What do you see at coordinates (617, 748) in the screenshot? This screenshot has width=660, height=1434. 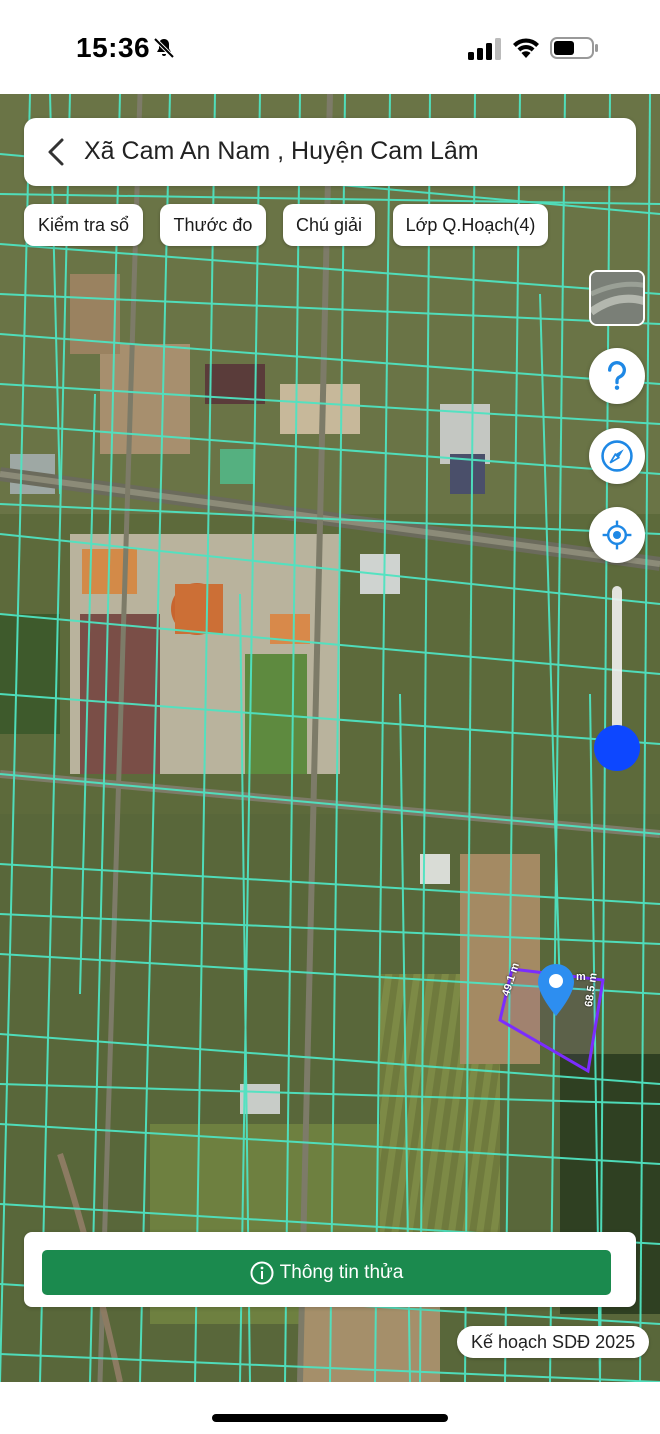 I see `zoom-slider-knob` at bounding box center [617, 748].